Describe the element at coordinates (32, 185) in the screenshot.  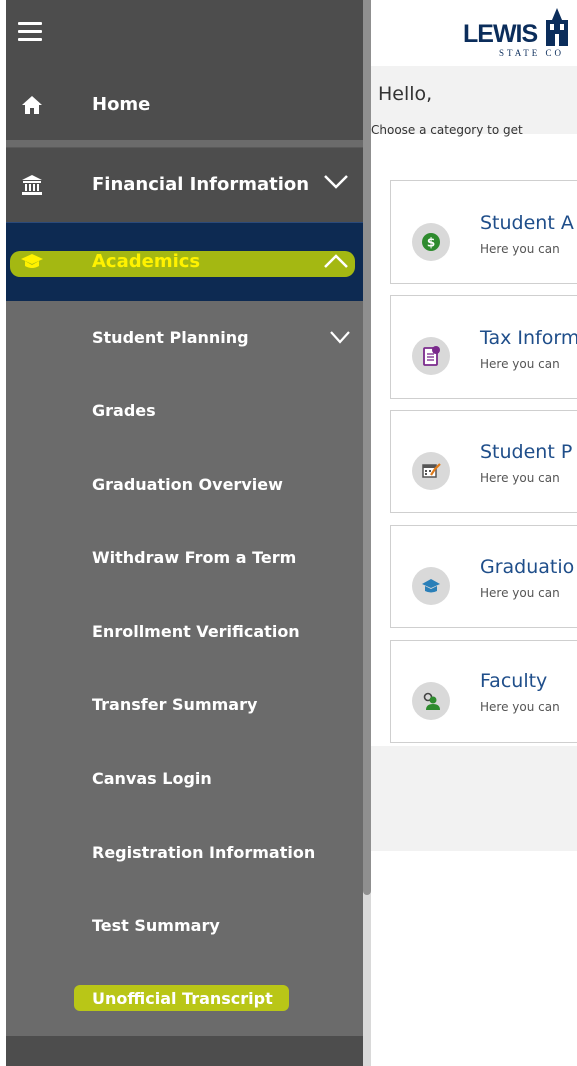
I see `bank-icon` at that location.